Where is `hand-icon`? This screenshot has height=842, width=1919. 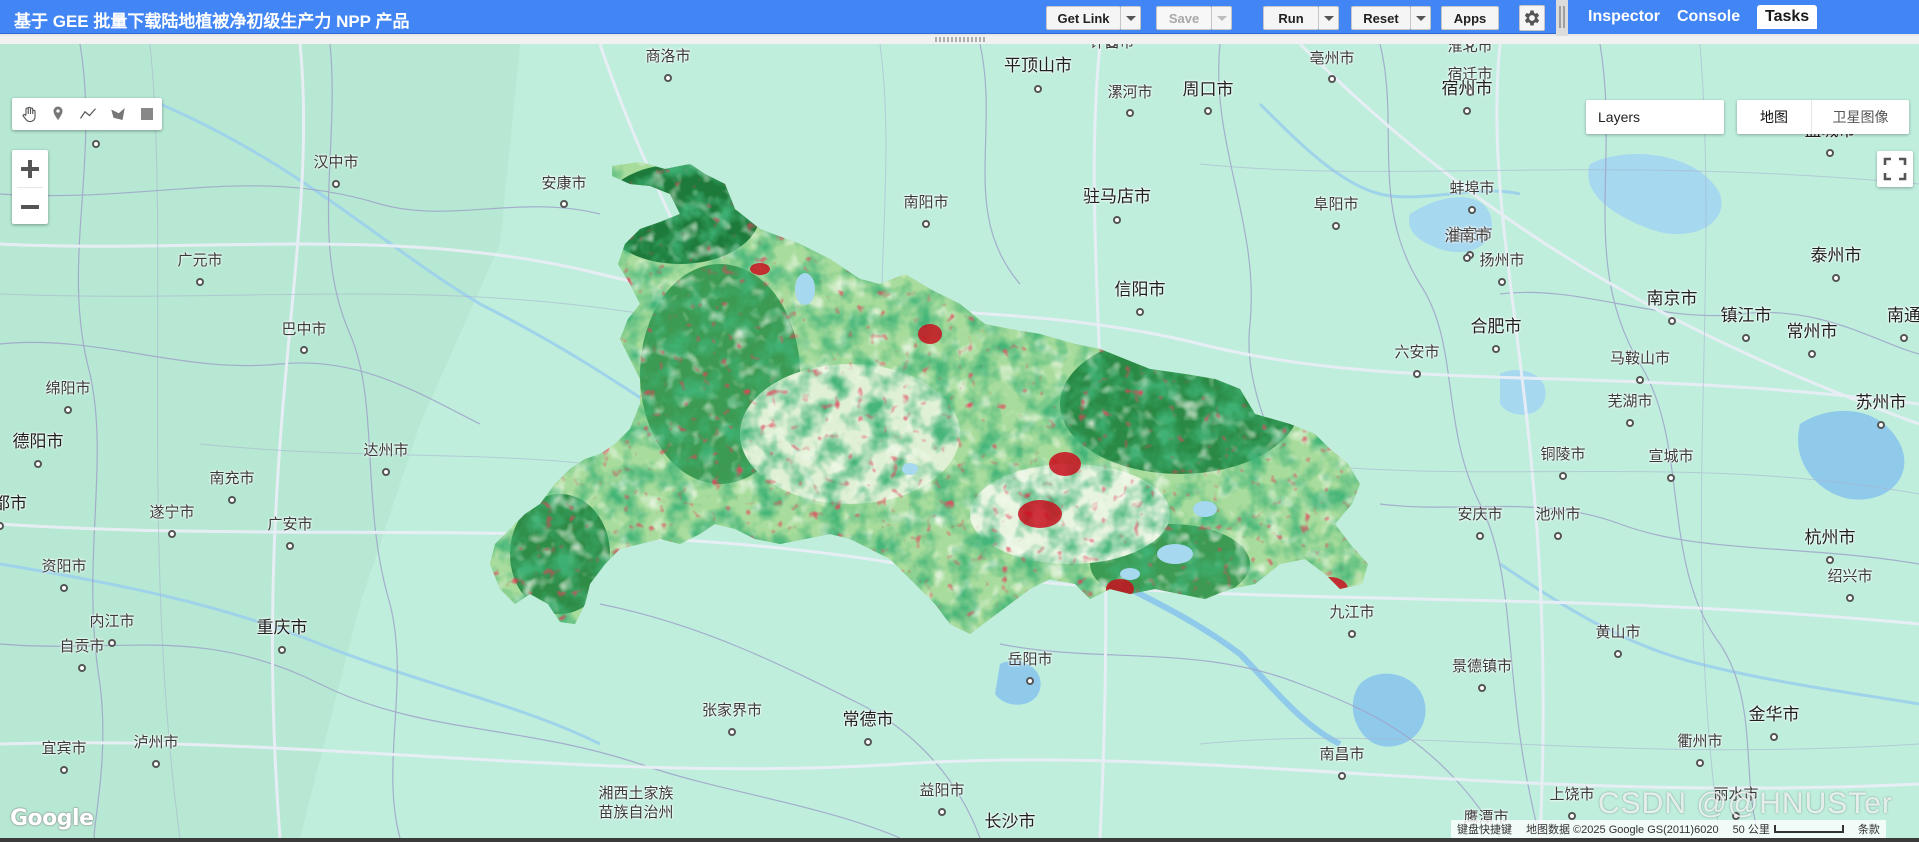
hand-icon is located at coordinates (29, 114).